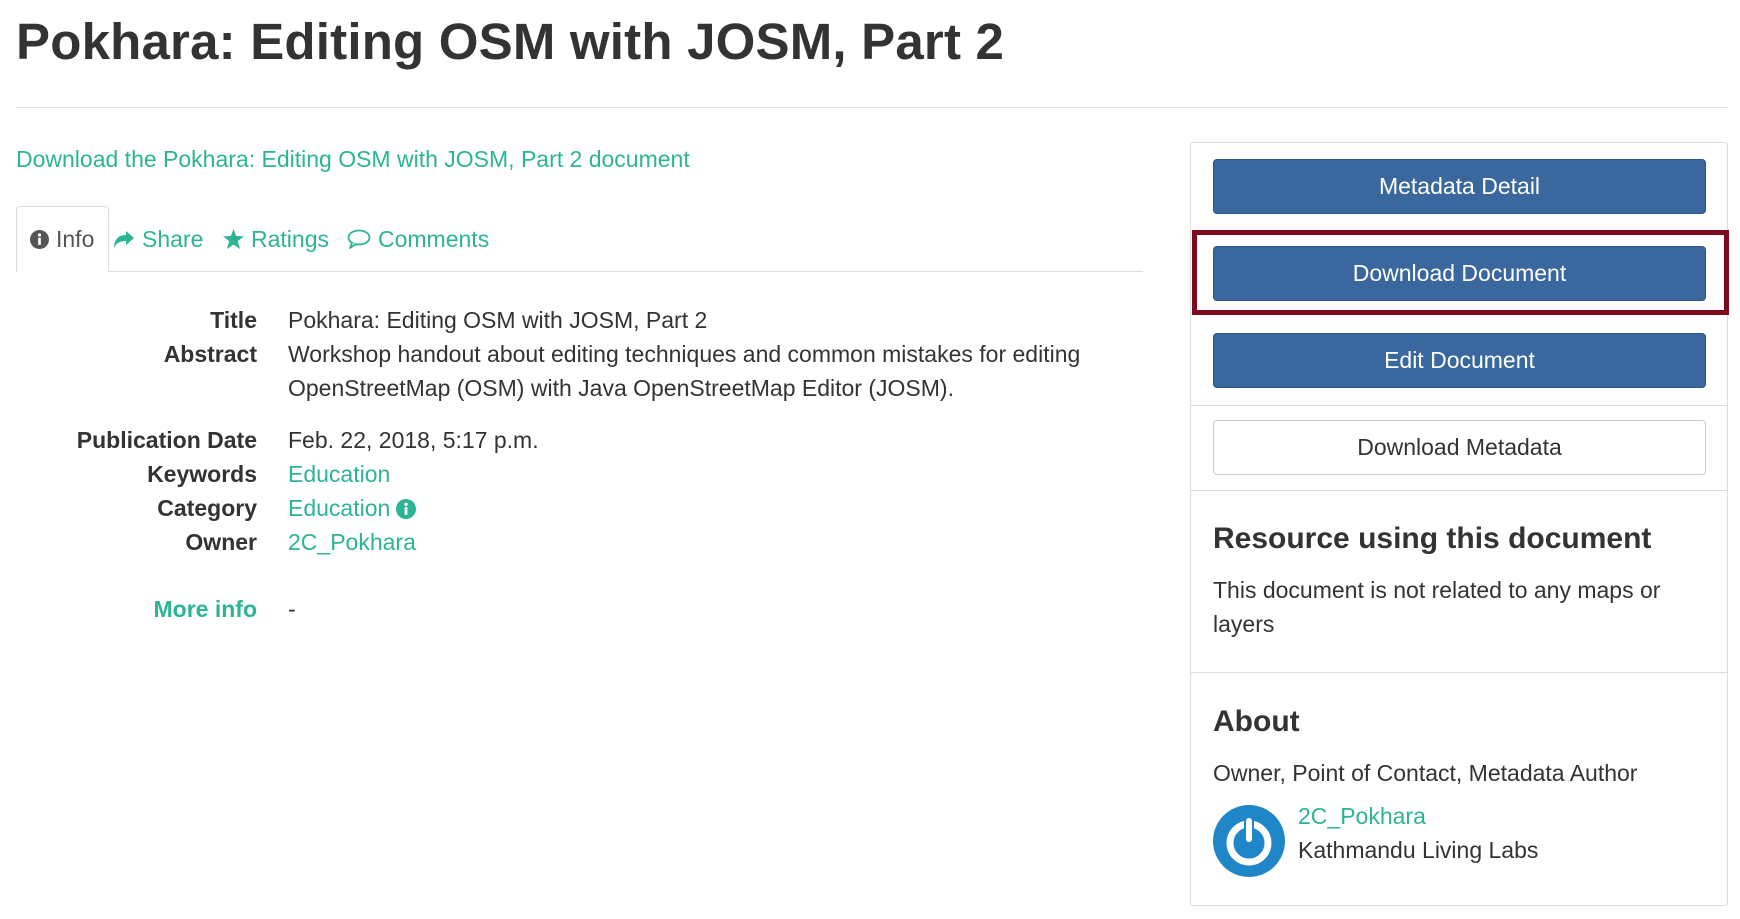 Image resolution: width=1740 pixels, height=919 pixels. What do you see at coordinates (510, 41) in the screenshot?
I see `page-title: Pokhara: Editing OSM with JOSM, Part 2` at bounding box center [510, 41].